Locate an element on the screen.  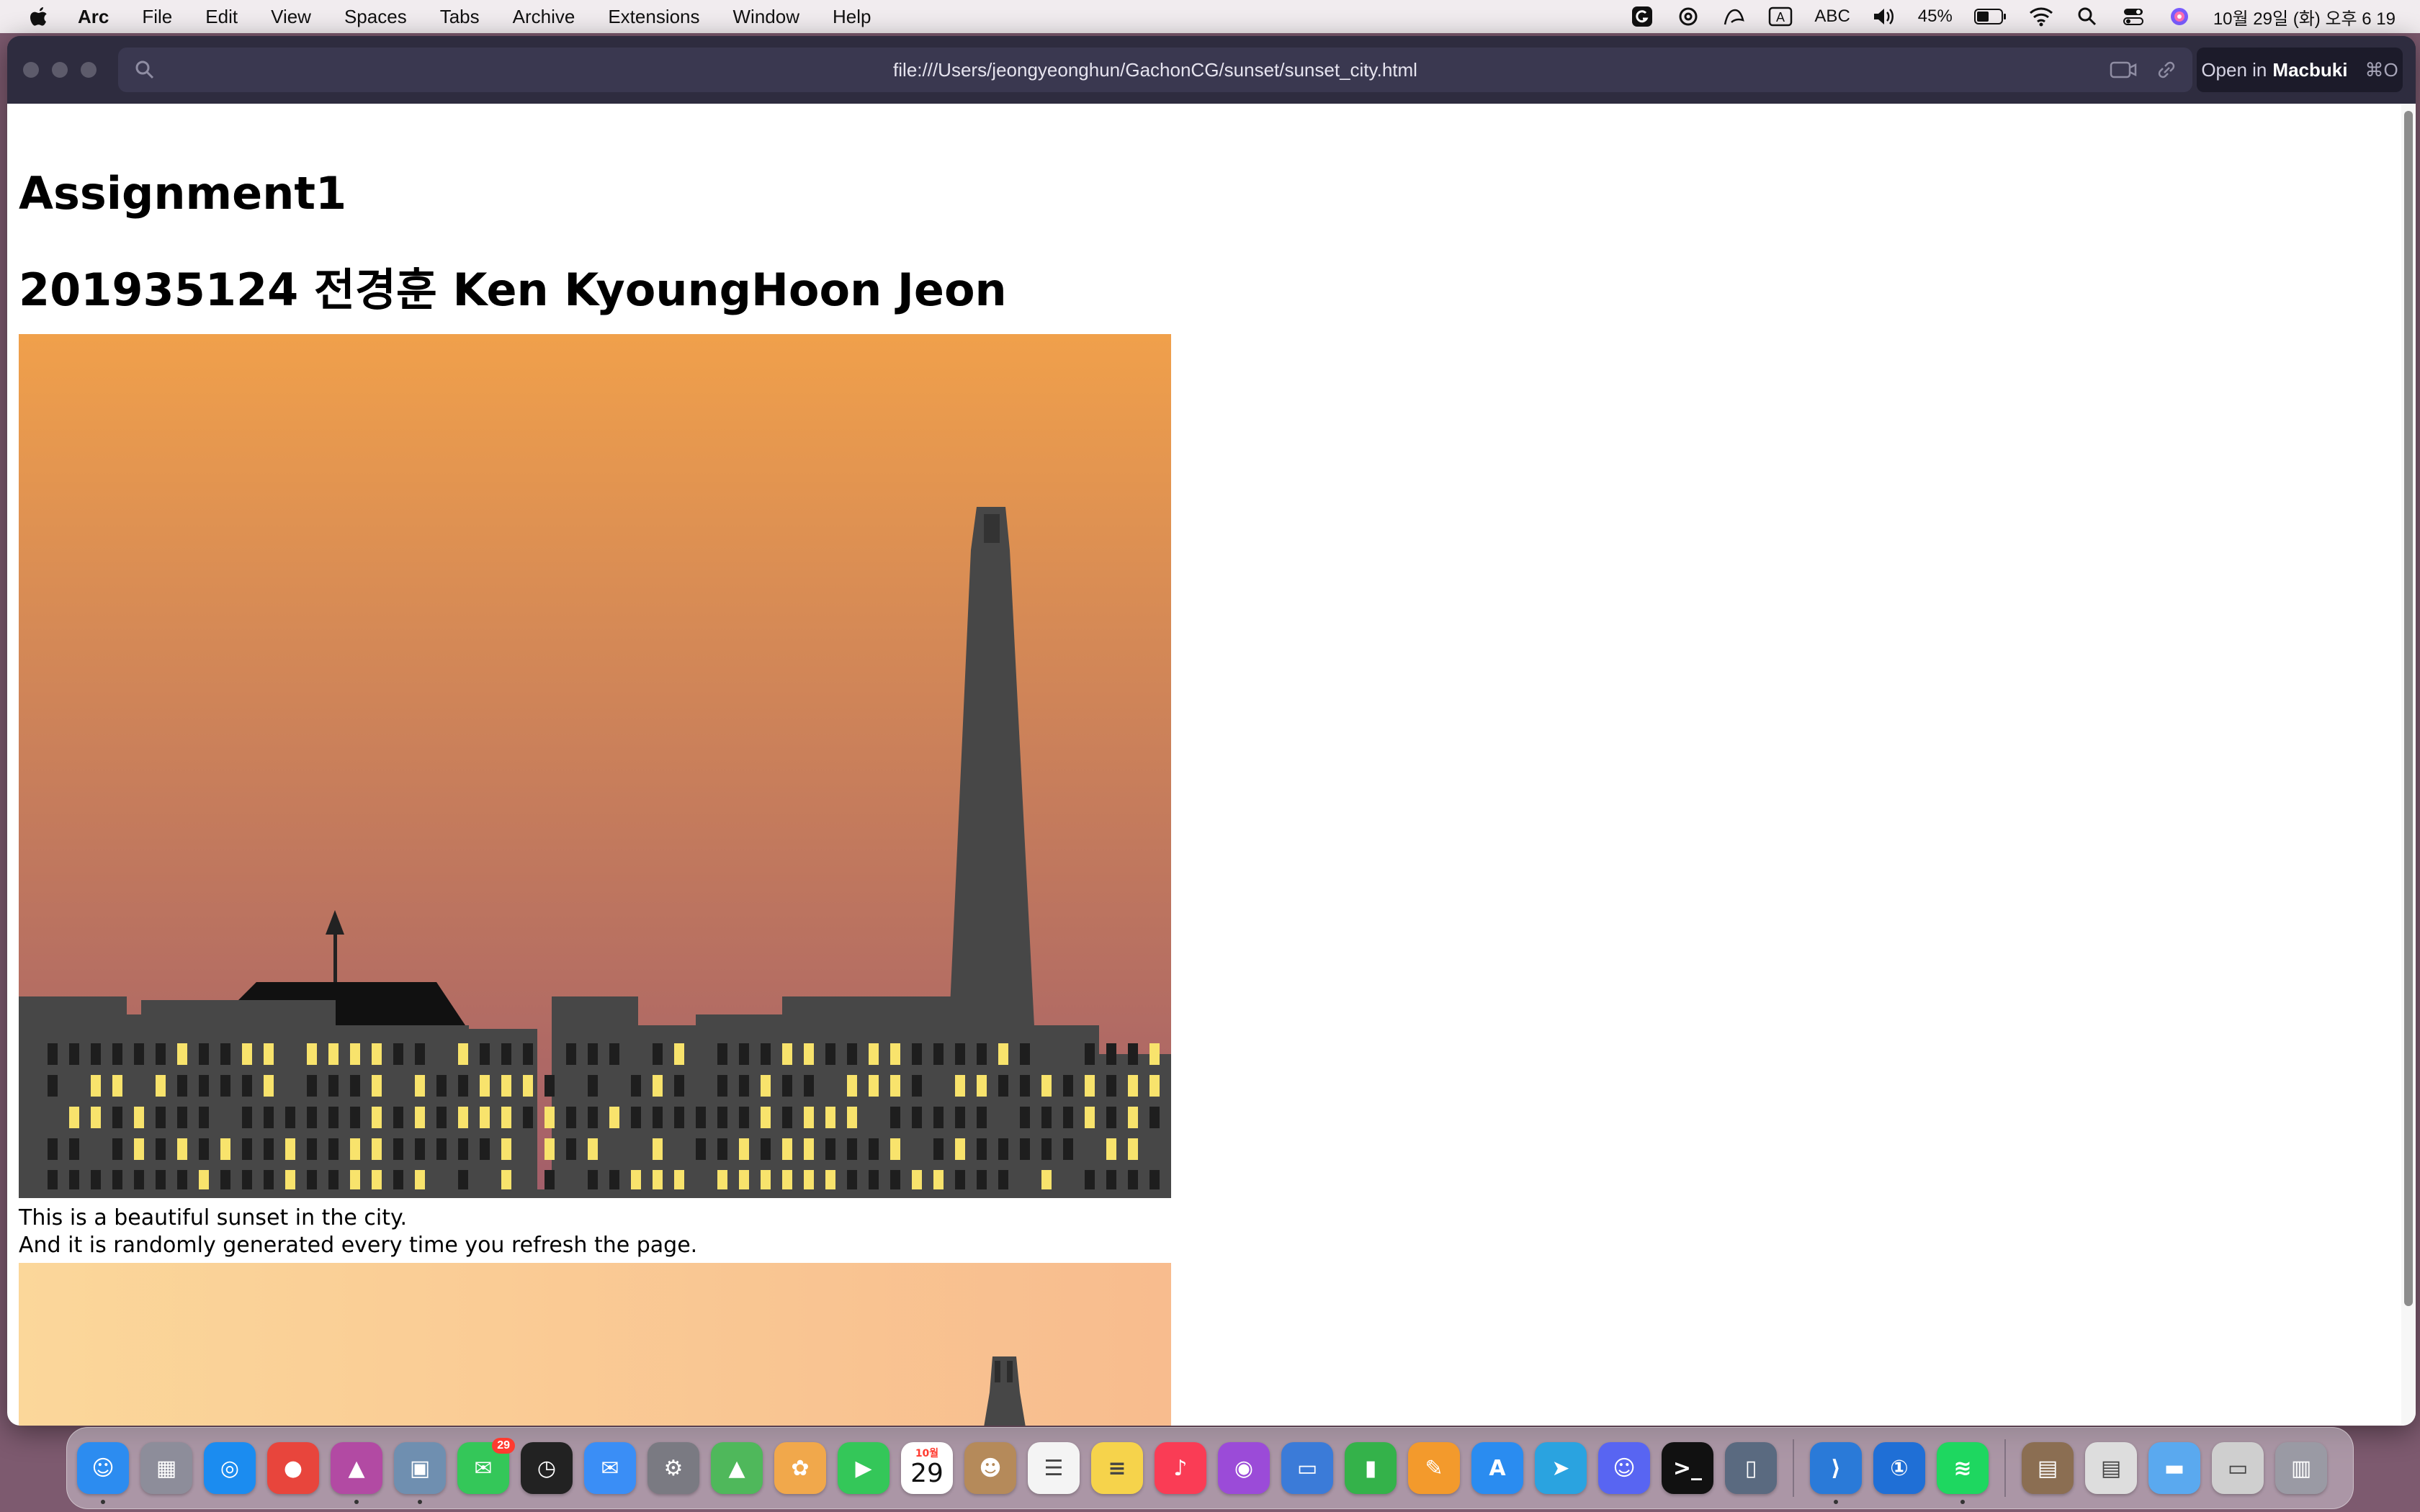
window-minimize-button is located at coordinates (60, 70).